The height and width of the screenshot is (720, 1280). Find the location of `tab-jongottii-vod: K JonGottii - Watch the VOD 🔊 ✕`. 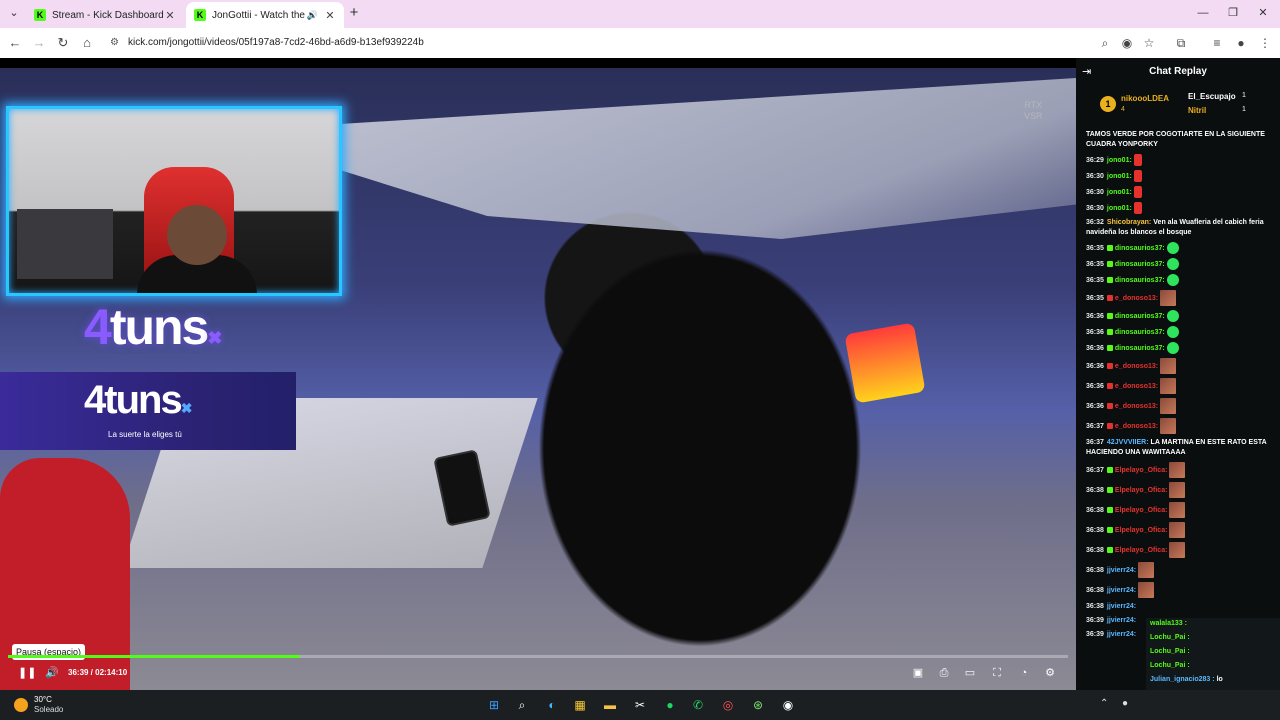

tab-jongottii-vod: K JonGottii - Watch the VOD 🔊 ✕ is located at coordinates (265, 15).